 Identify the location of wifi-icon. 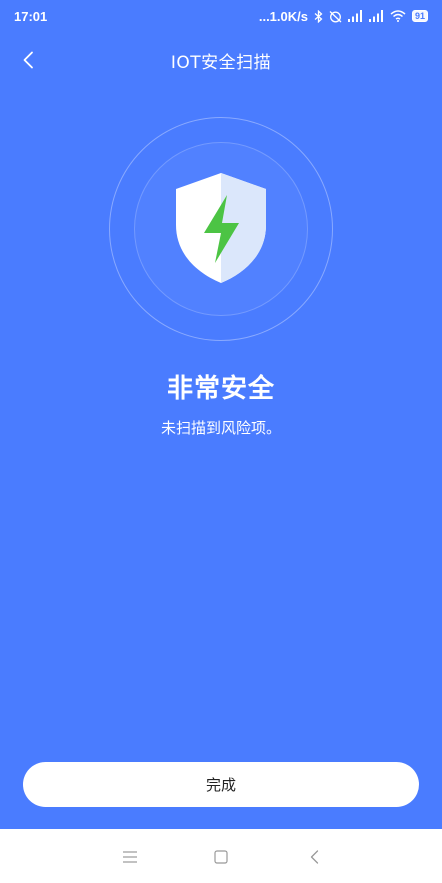
(398, 16).